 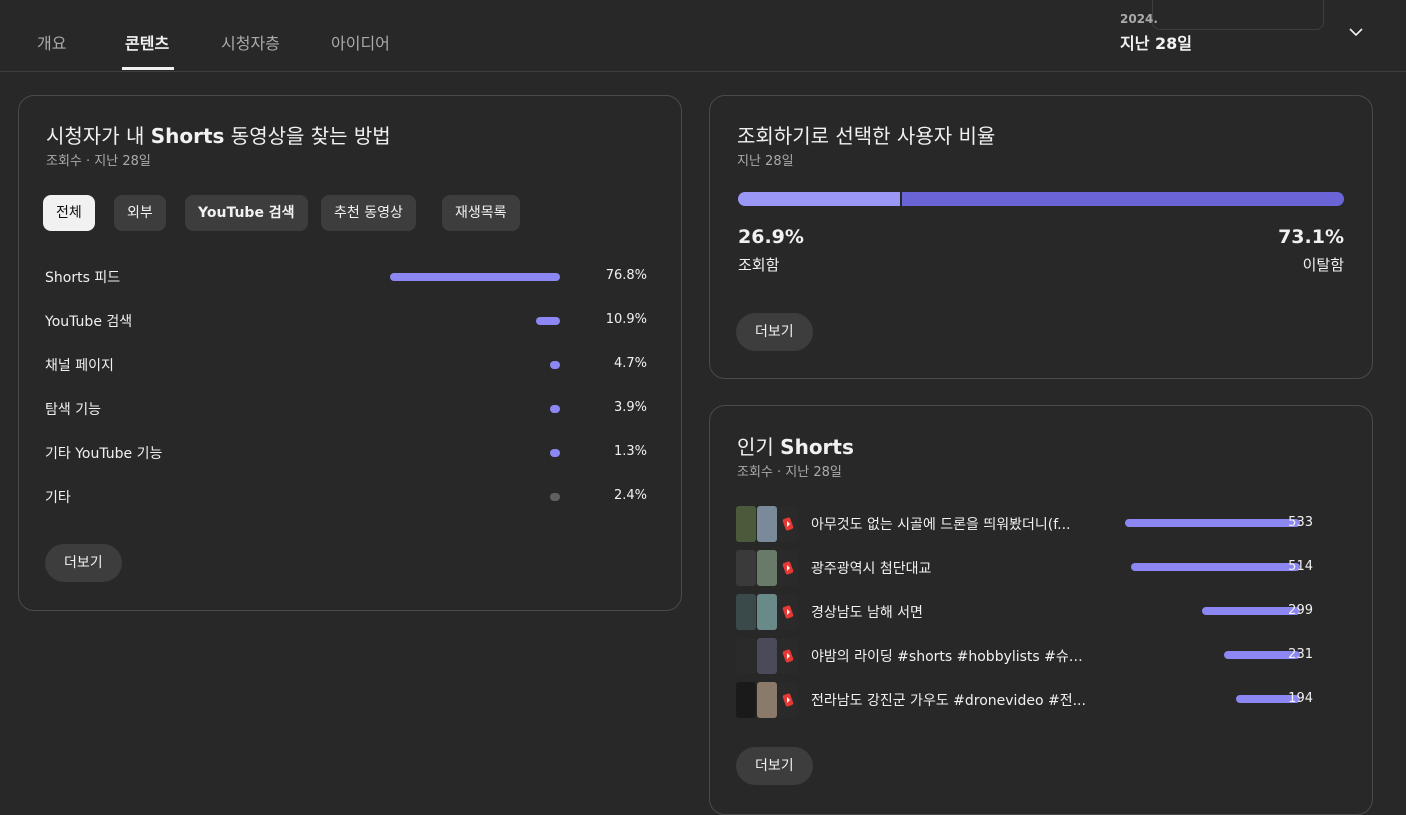 I want to click on chip-all: 전체, so click(x=69, y=213).